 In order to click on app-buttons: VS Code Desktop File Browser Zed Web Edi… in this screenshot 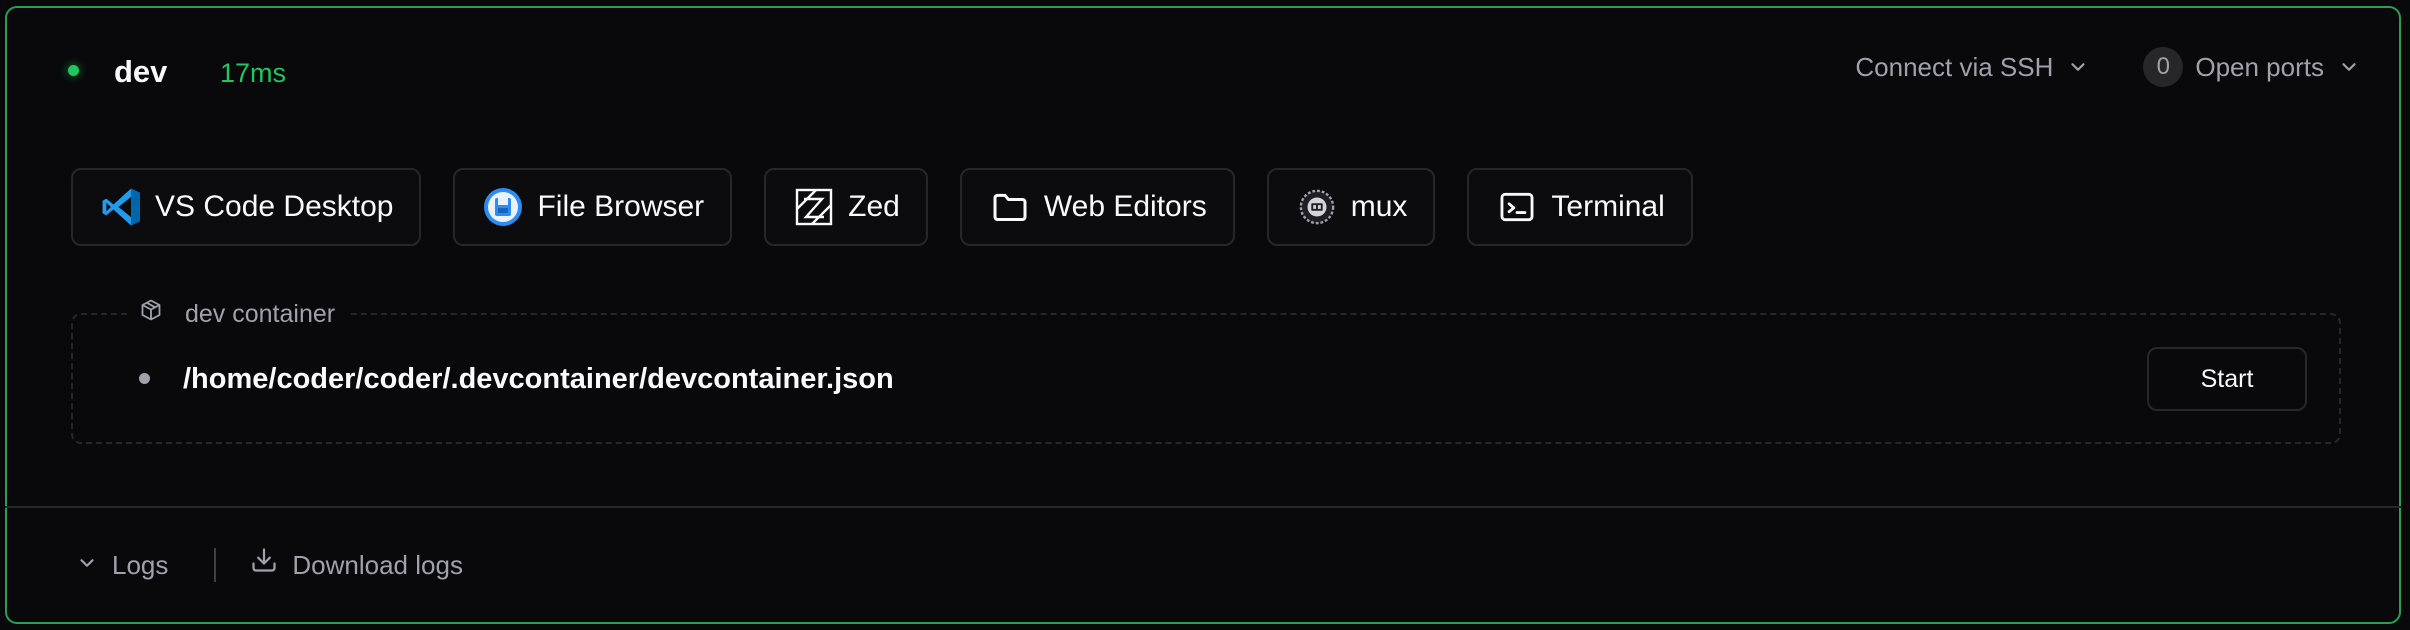, I will do `click(882, 207)`.